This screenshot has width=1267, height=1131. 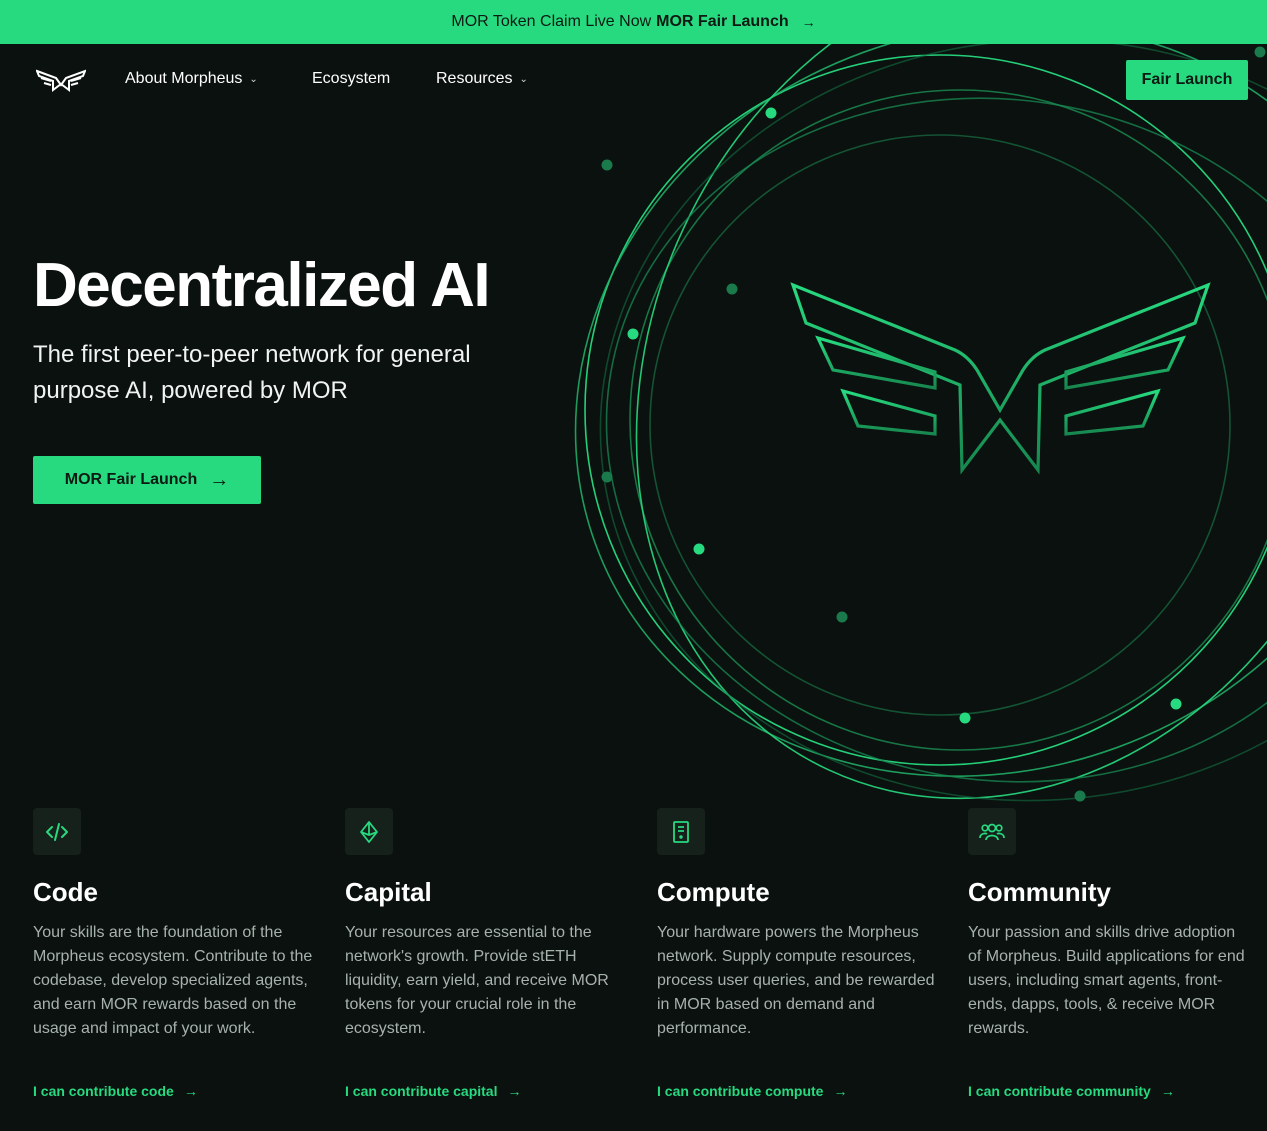 I want to click on card-link-label: I can contribute capital, so click(x=421, y=1091).